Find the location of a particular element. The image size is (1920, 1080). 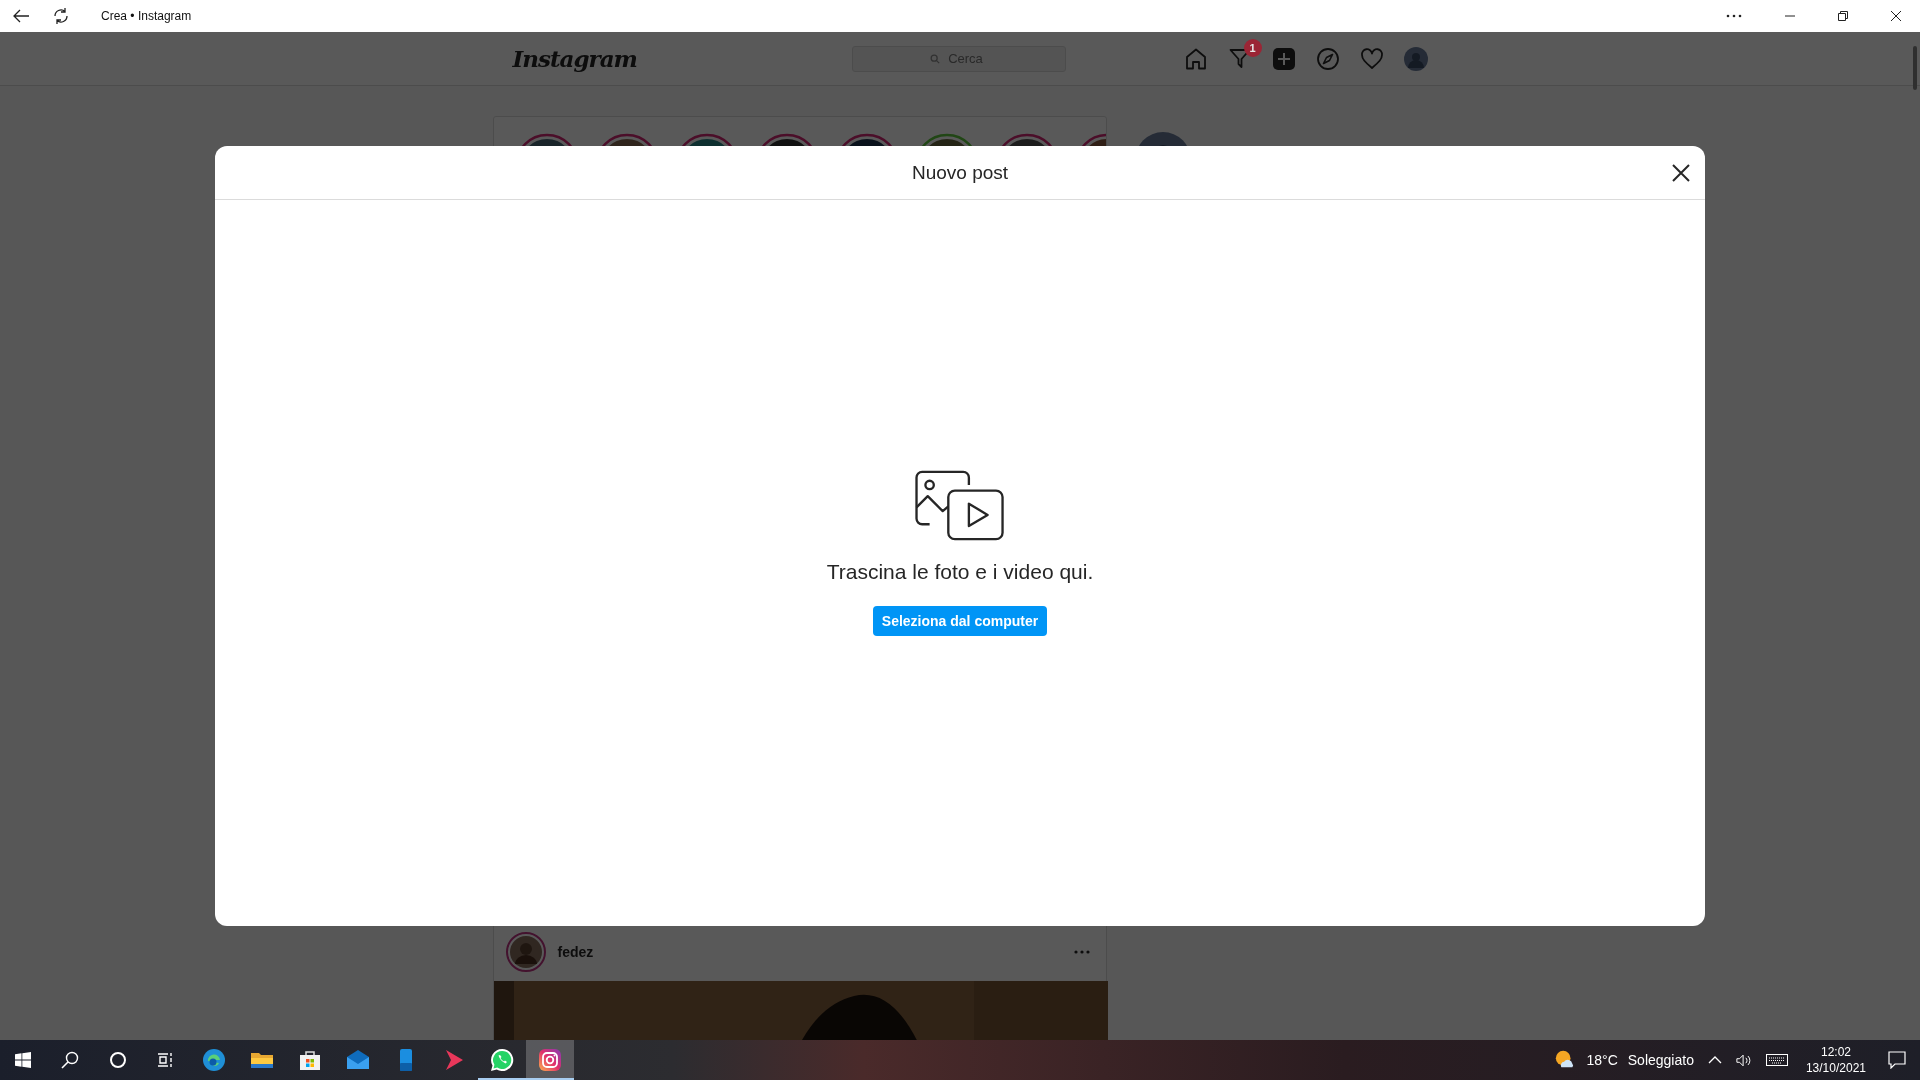

keyboard-icon is located at coordinates (1776, 1060).